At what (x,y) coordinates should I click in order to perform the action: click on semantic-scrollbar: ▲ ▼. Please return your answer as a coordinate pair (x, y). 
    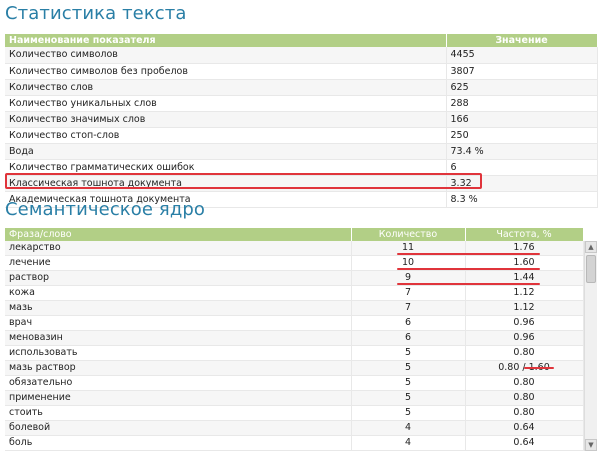
    Looking at the image, I should click on (590, 346).